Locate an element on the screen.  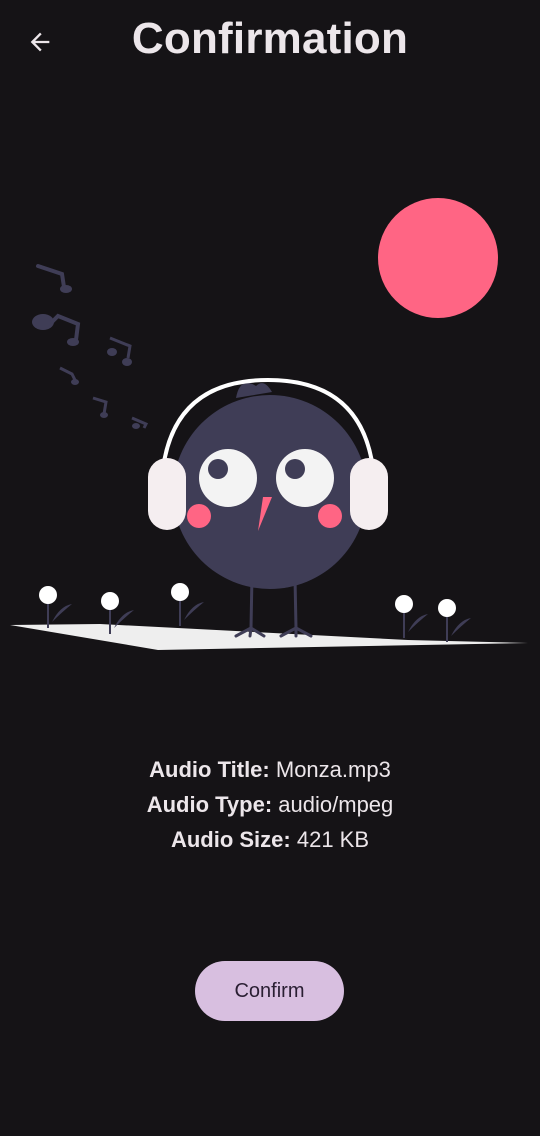
left-ear-cup is located at coordinates (167, 494).